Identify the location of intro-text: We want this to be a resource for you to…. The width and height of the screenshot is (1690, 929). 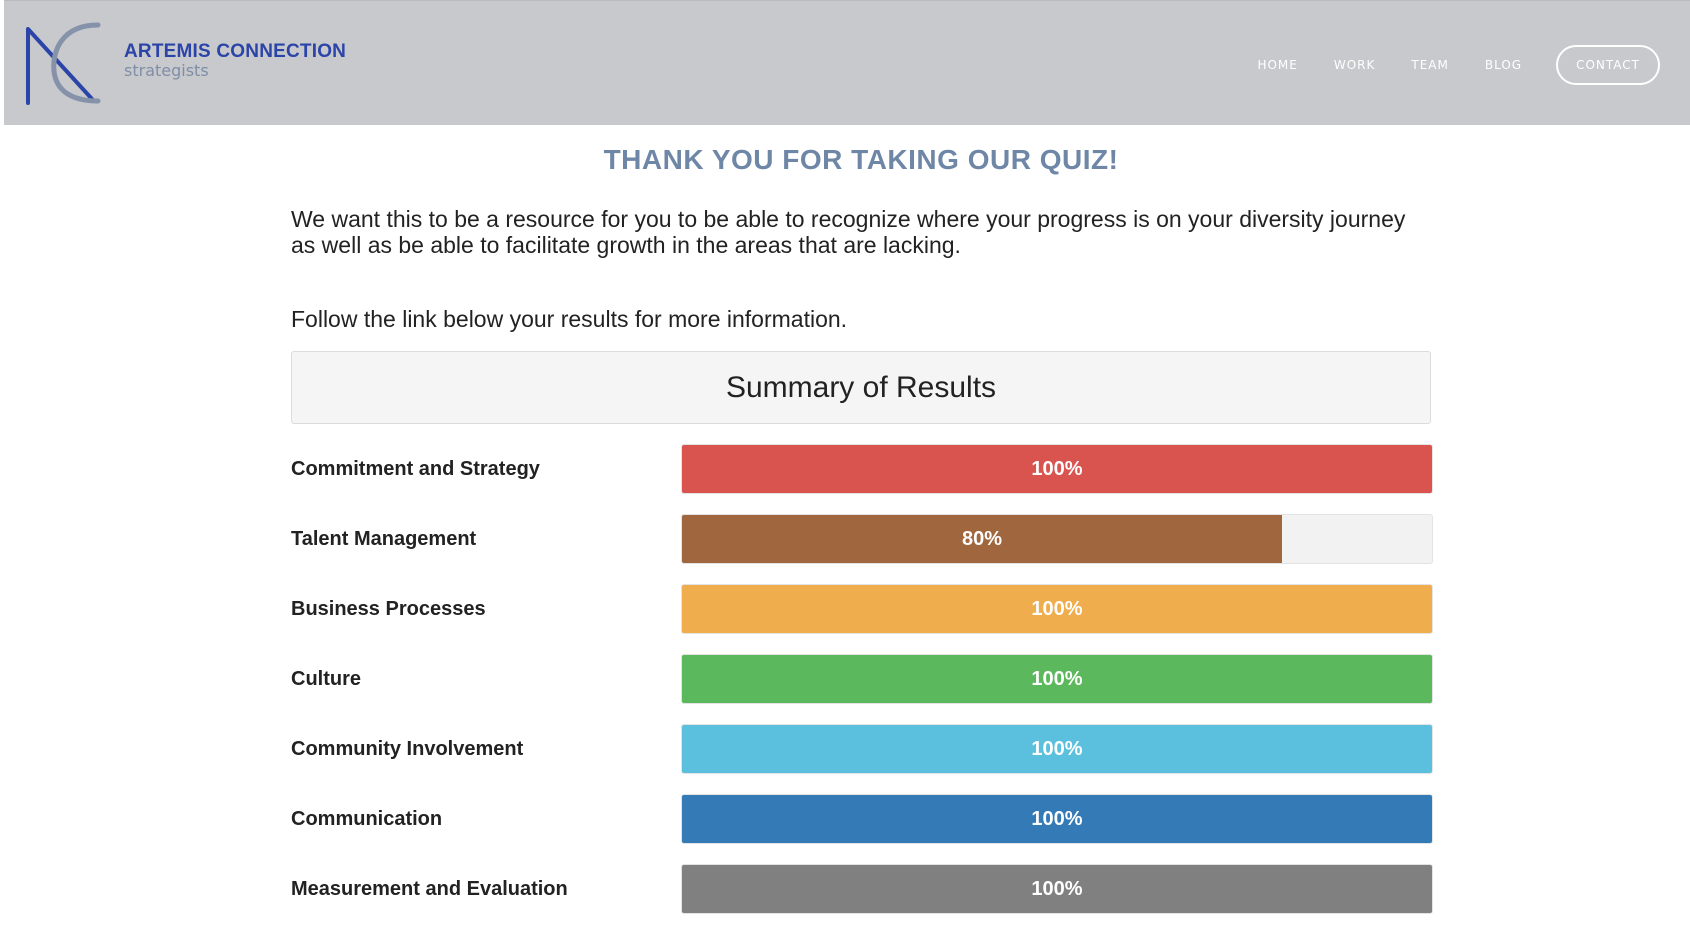
(848, 232).